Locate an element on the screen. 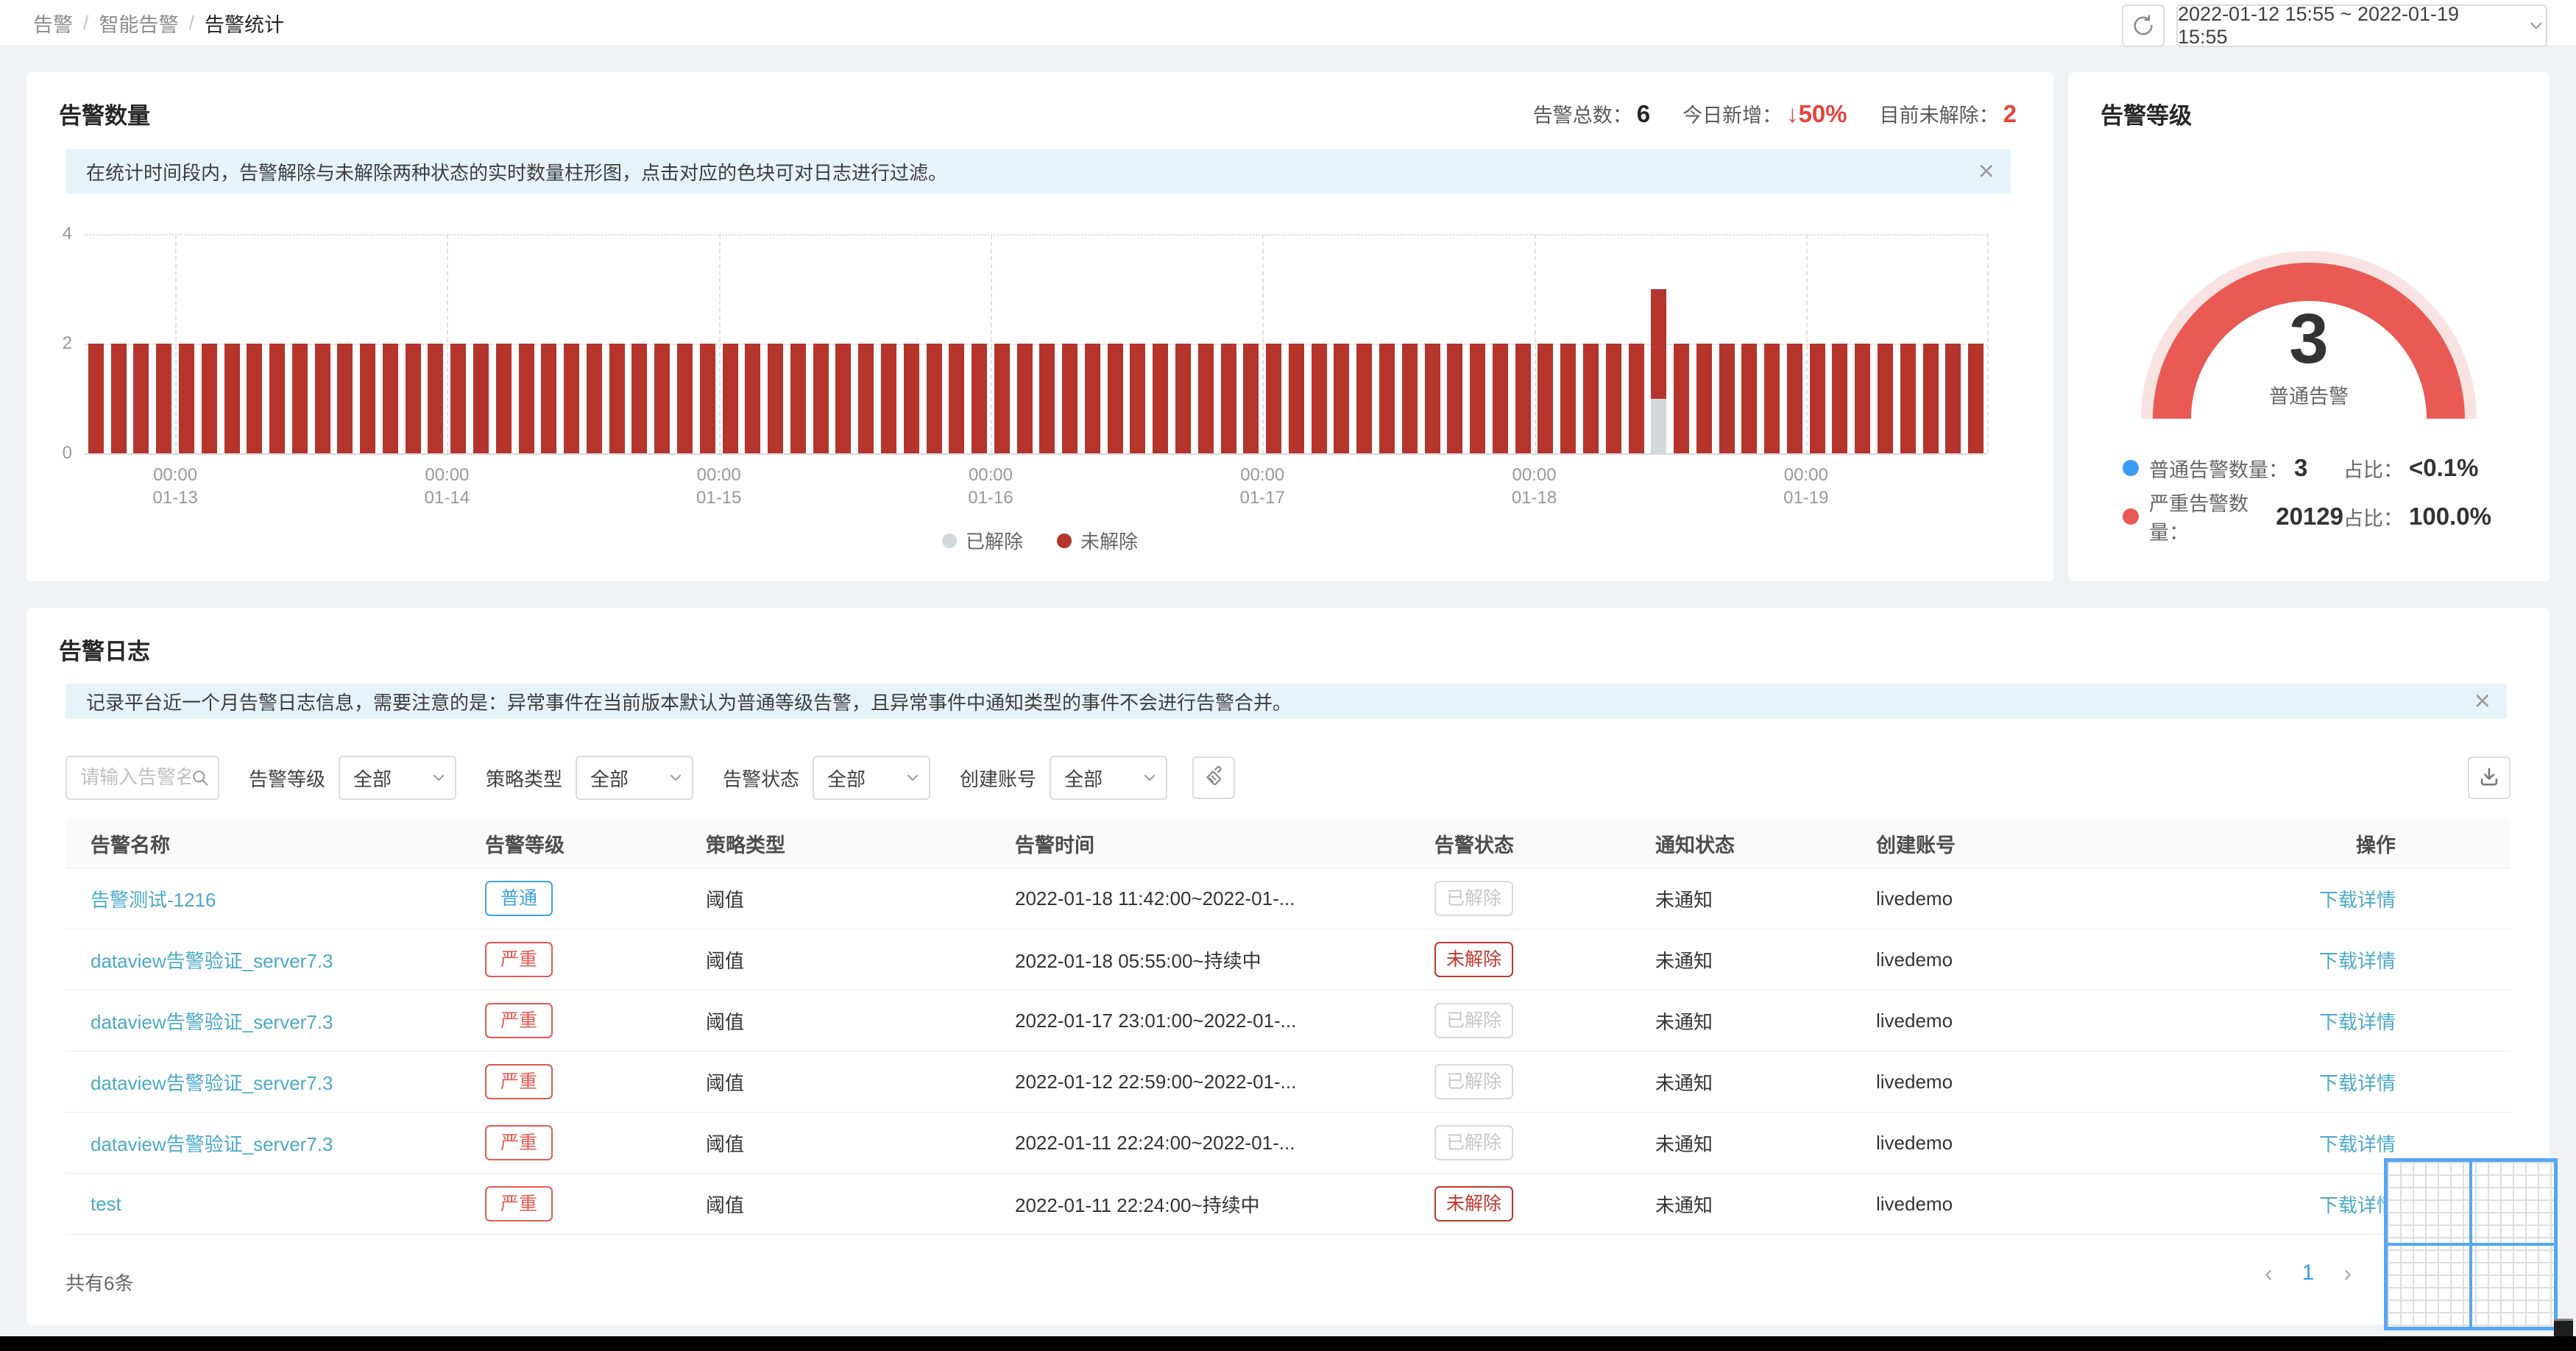 The height and width of the screenshot is (1351, 2576). search-input is located at coordinates (135, 777).